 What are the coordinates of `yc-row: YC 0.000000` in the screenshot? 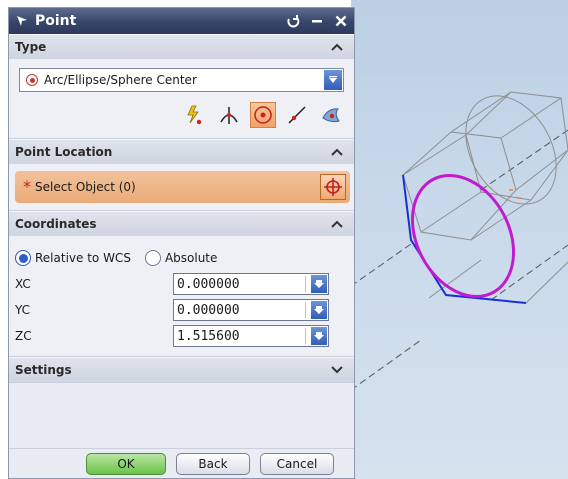 It's located at (179, 310).